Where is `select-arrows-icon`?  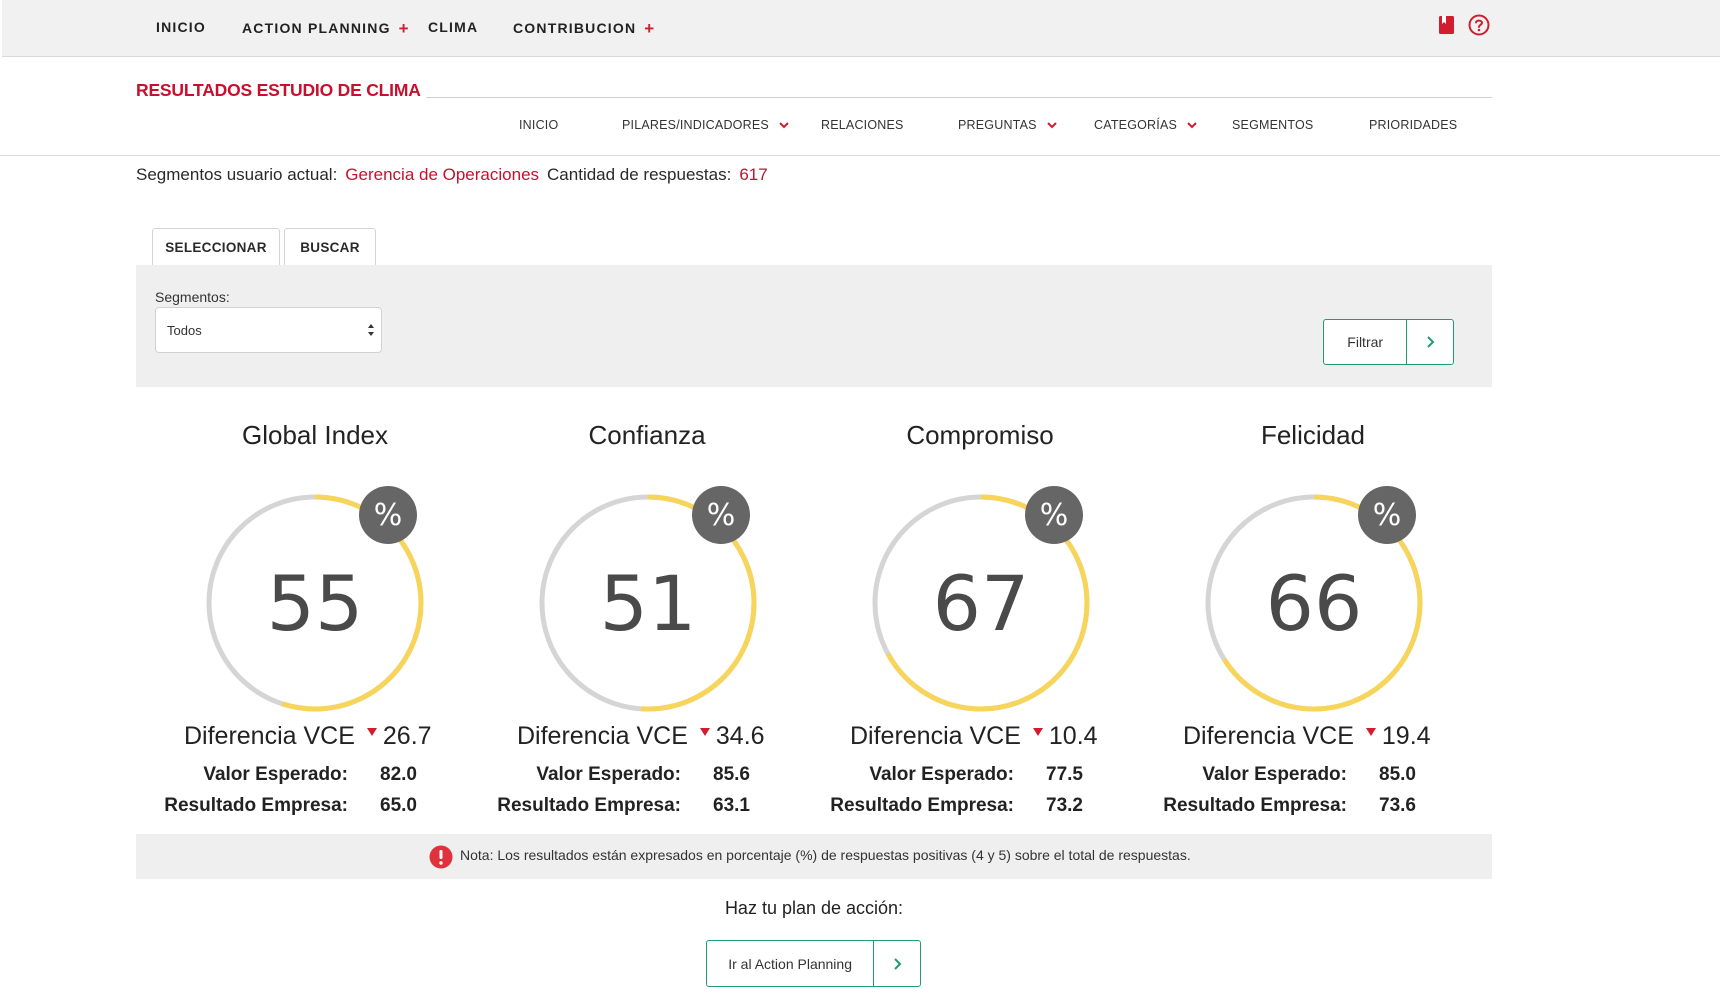 select-arrows-icon is located at coordinates (371, 330).